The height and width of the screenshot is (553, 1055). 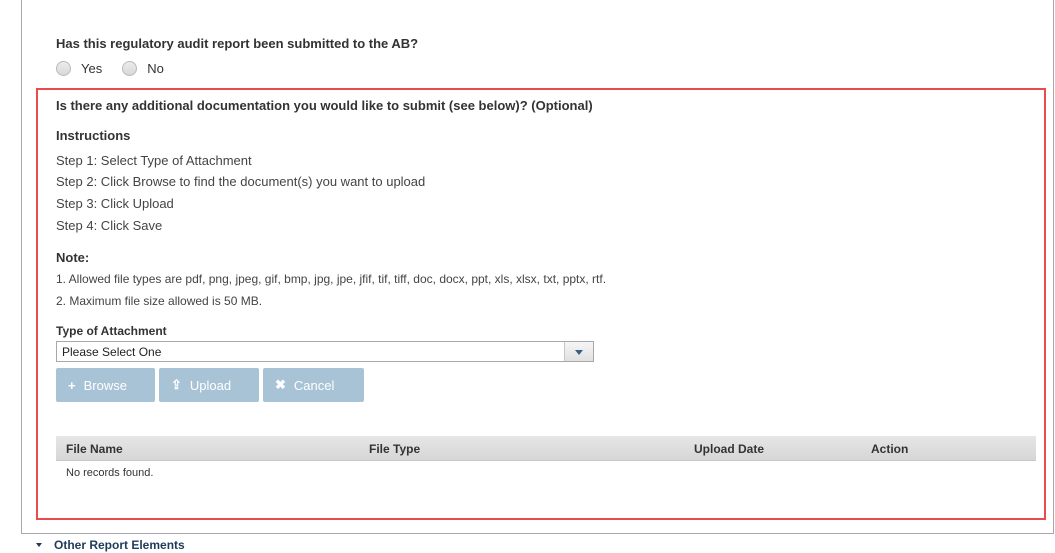 What do you see at coordinates (889, 449) in the screenshot?
I see `column-header-action: Action` at bounding box center [889, 449].